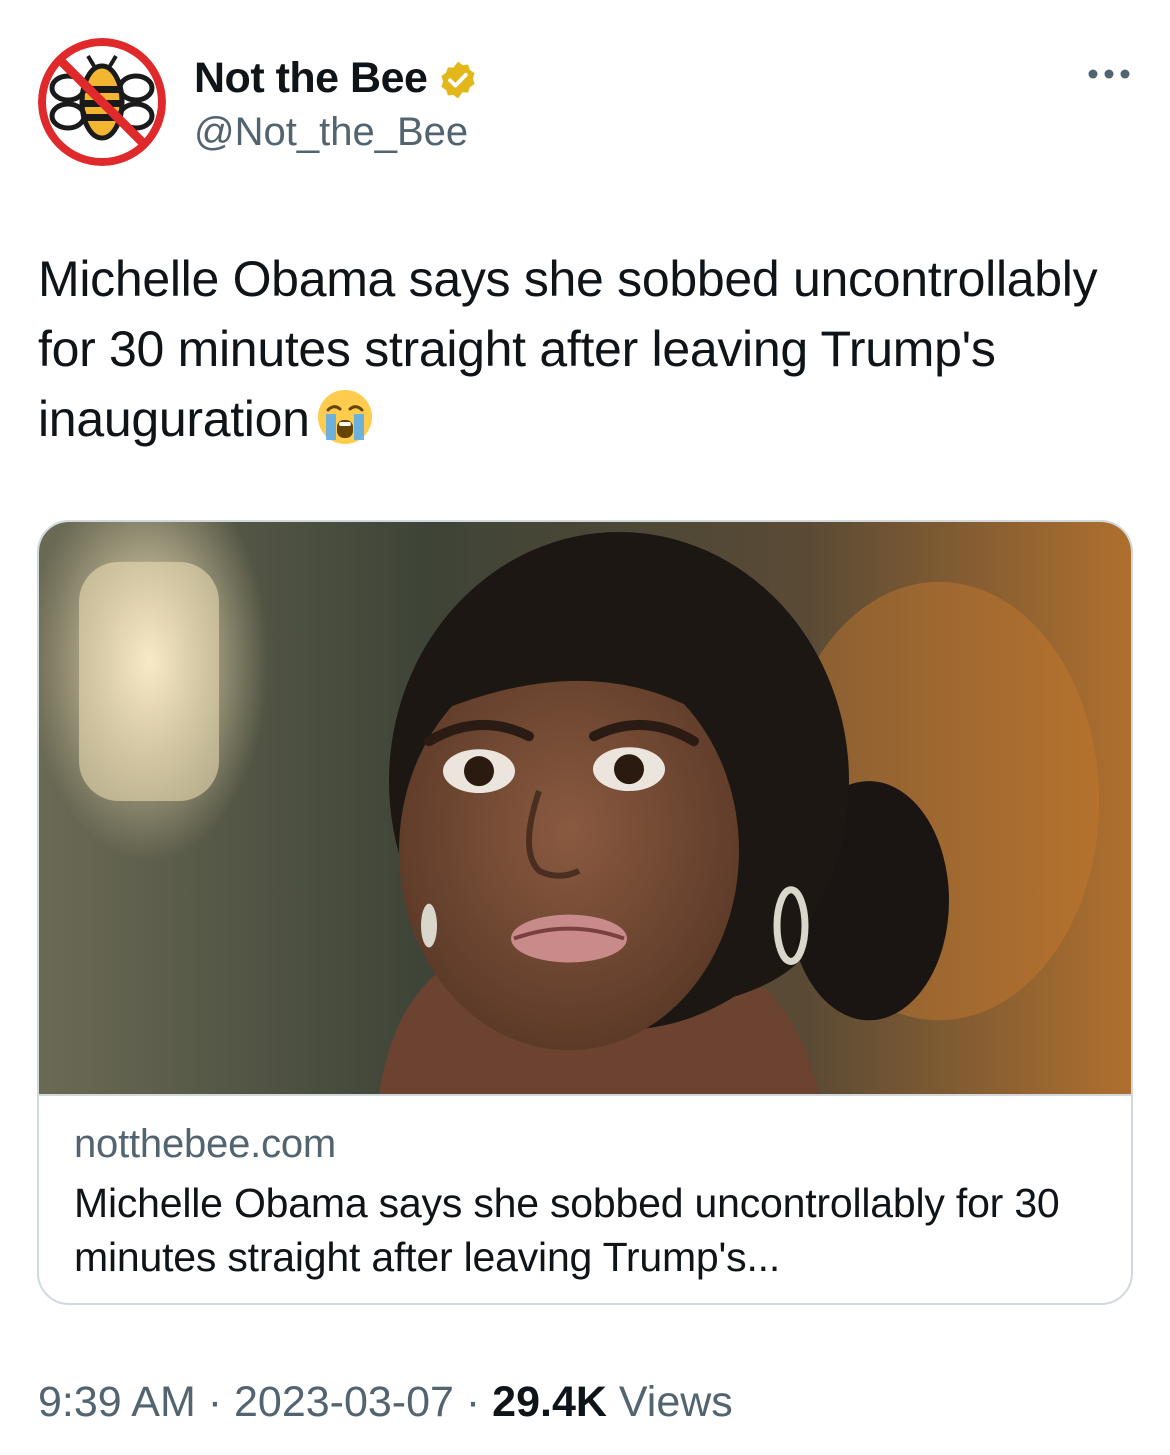  What do you see at coordinates (344, 417) in the screenshot?
I see `loudly-crying-face-icon` at bounding box center [344, 417].